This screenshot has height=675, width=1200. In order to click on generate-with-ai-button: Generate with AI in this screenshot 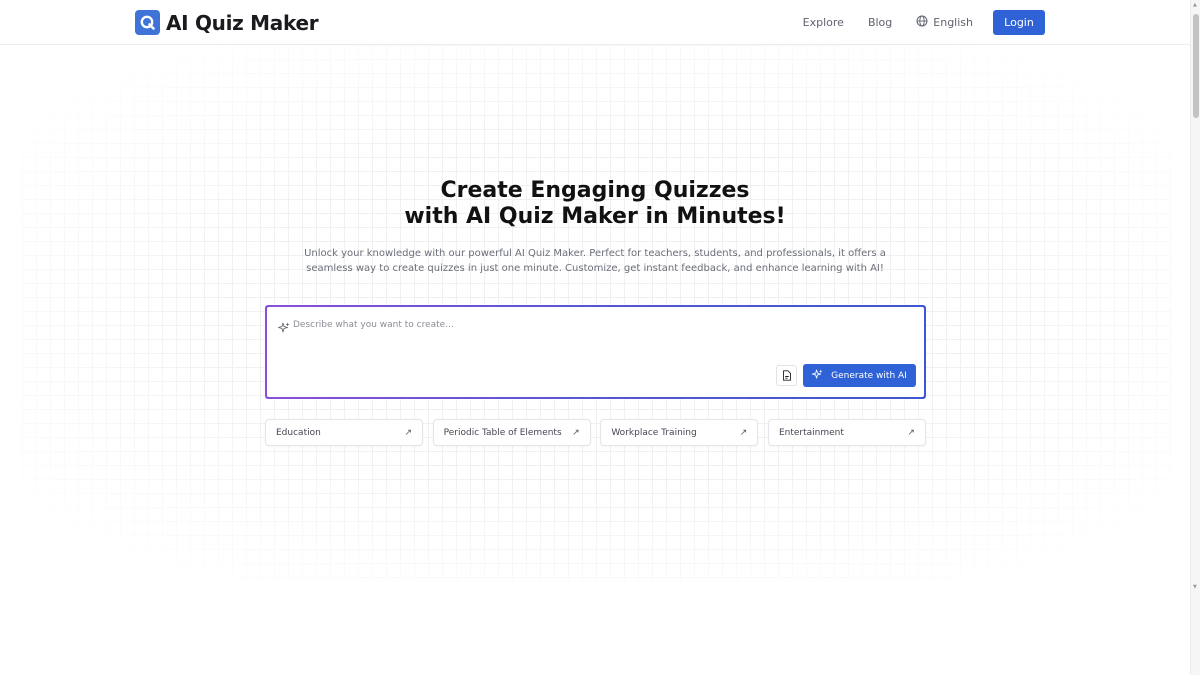, I will do `click(859, 375)`.